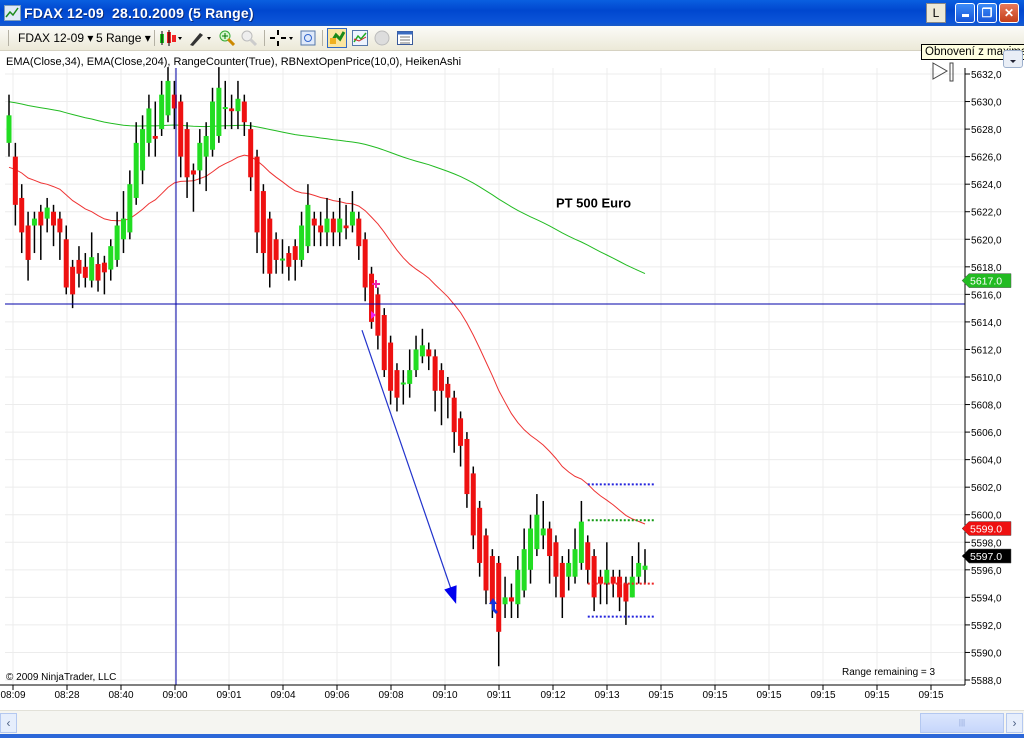 The width and height of the screenshot is (1024, 738). What do you see at coordinates (944, 72) in the screenshot?
I see `scroll-to-end-icon` at bounding box center [944, 72].